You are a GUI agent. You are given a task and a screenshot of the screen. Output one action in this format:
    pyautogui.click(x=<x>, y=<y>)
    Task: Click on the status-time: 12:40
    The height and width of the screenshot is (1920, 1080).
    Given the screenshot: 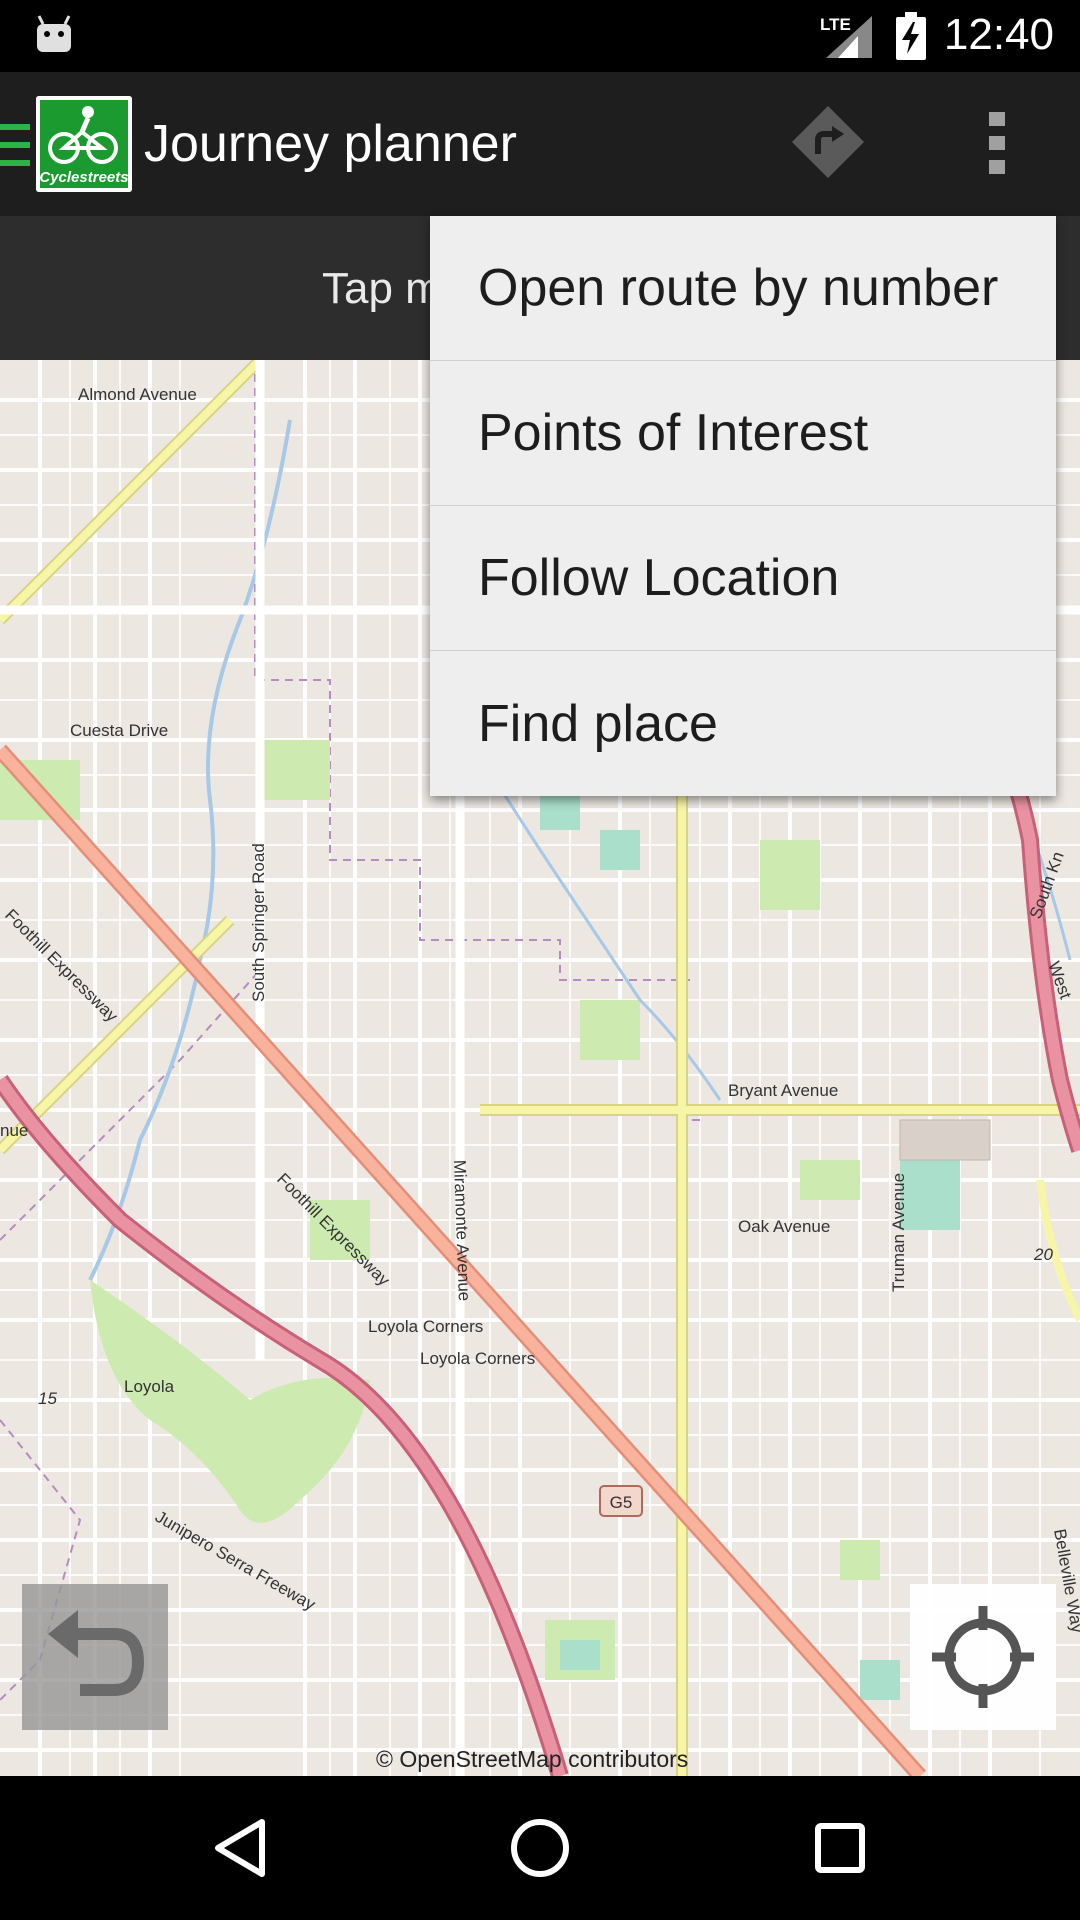 What is the action you would take?
    pyautogui.click(x=998, y=34)
    